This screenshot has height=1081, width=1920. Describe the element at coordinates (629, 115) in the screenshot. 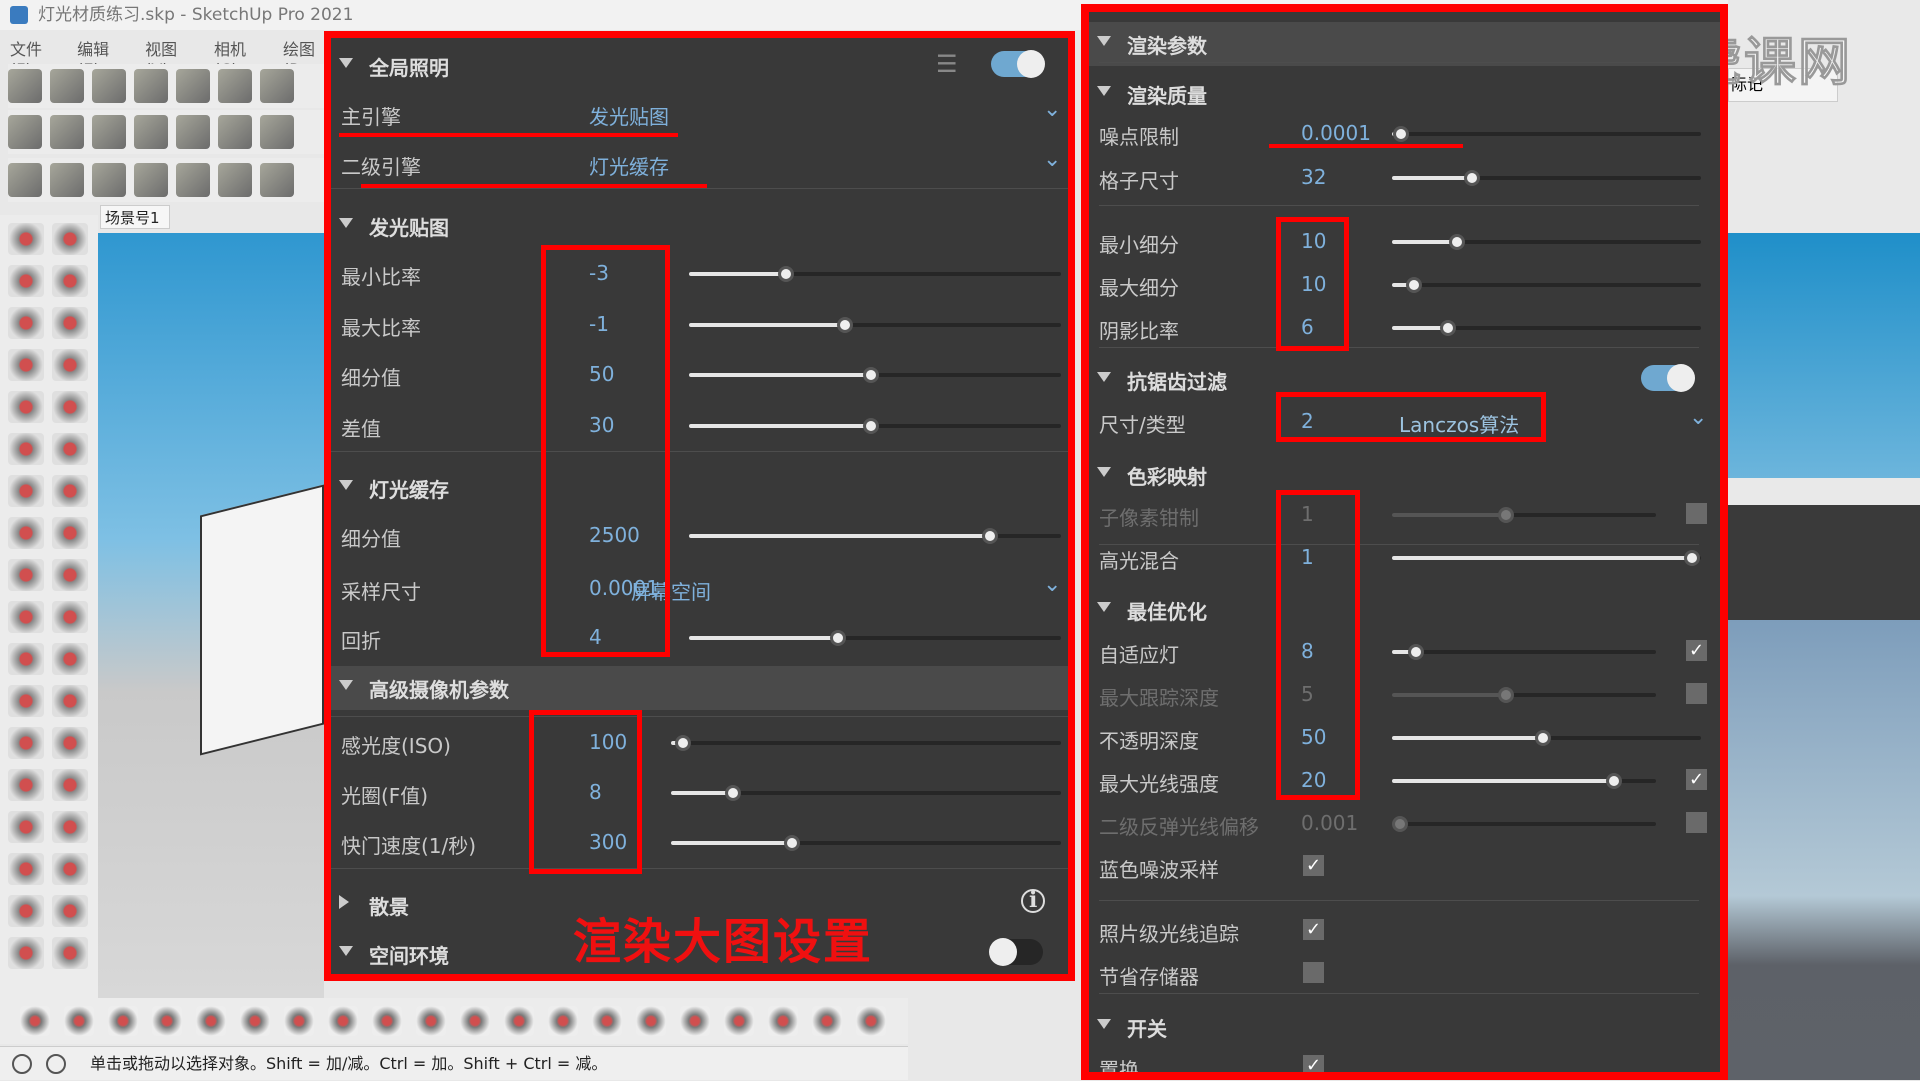

I see `setting-value: 发光贴图` at that location.